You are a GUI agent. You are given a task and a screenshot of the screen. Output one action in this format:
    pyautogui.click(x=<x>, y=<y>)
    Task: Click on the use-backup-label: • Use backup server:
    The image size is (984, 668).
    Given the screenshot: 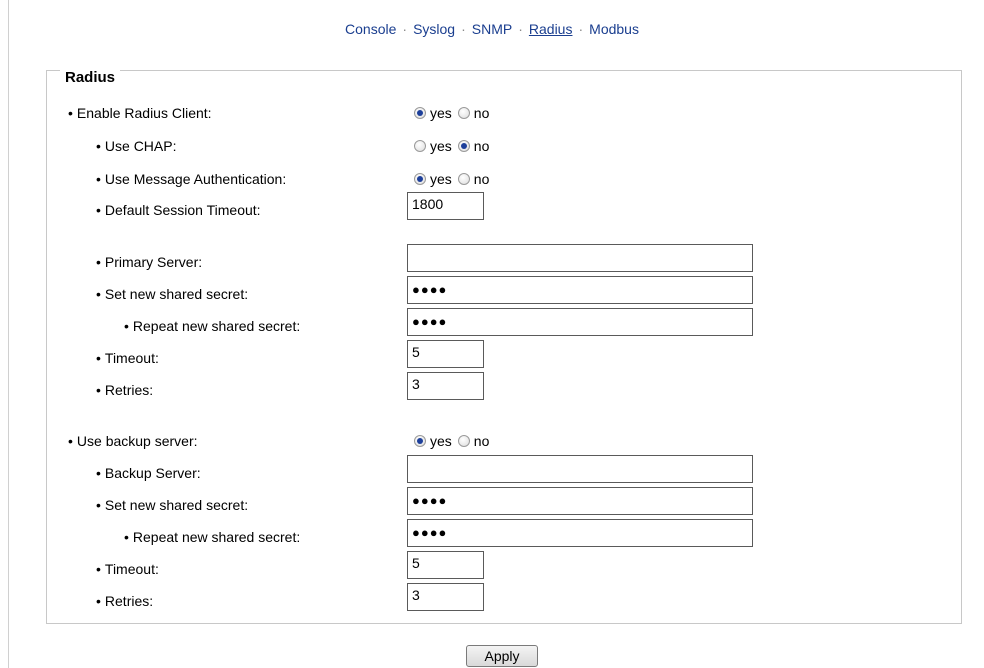 What is the action you would take?
    pyautogui.click(x=133, y=441)
    